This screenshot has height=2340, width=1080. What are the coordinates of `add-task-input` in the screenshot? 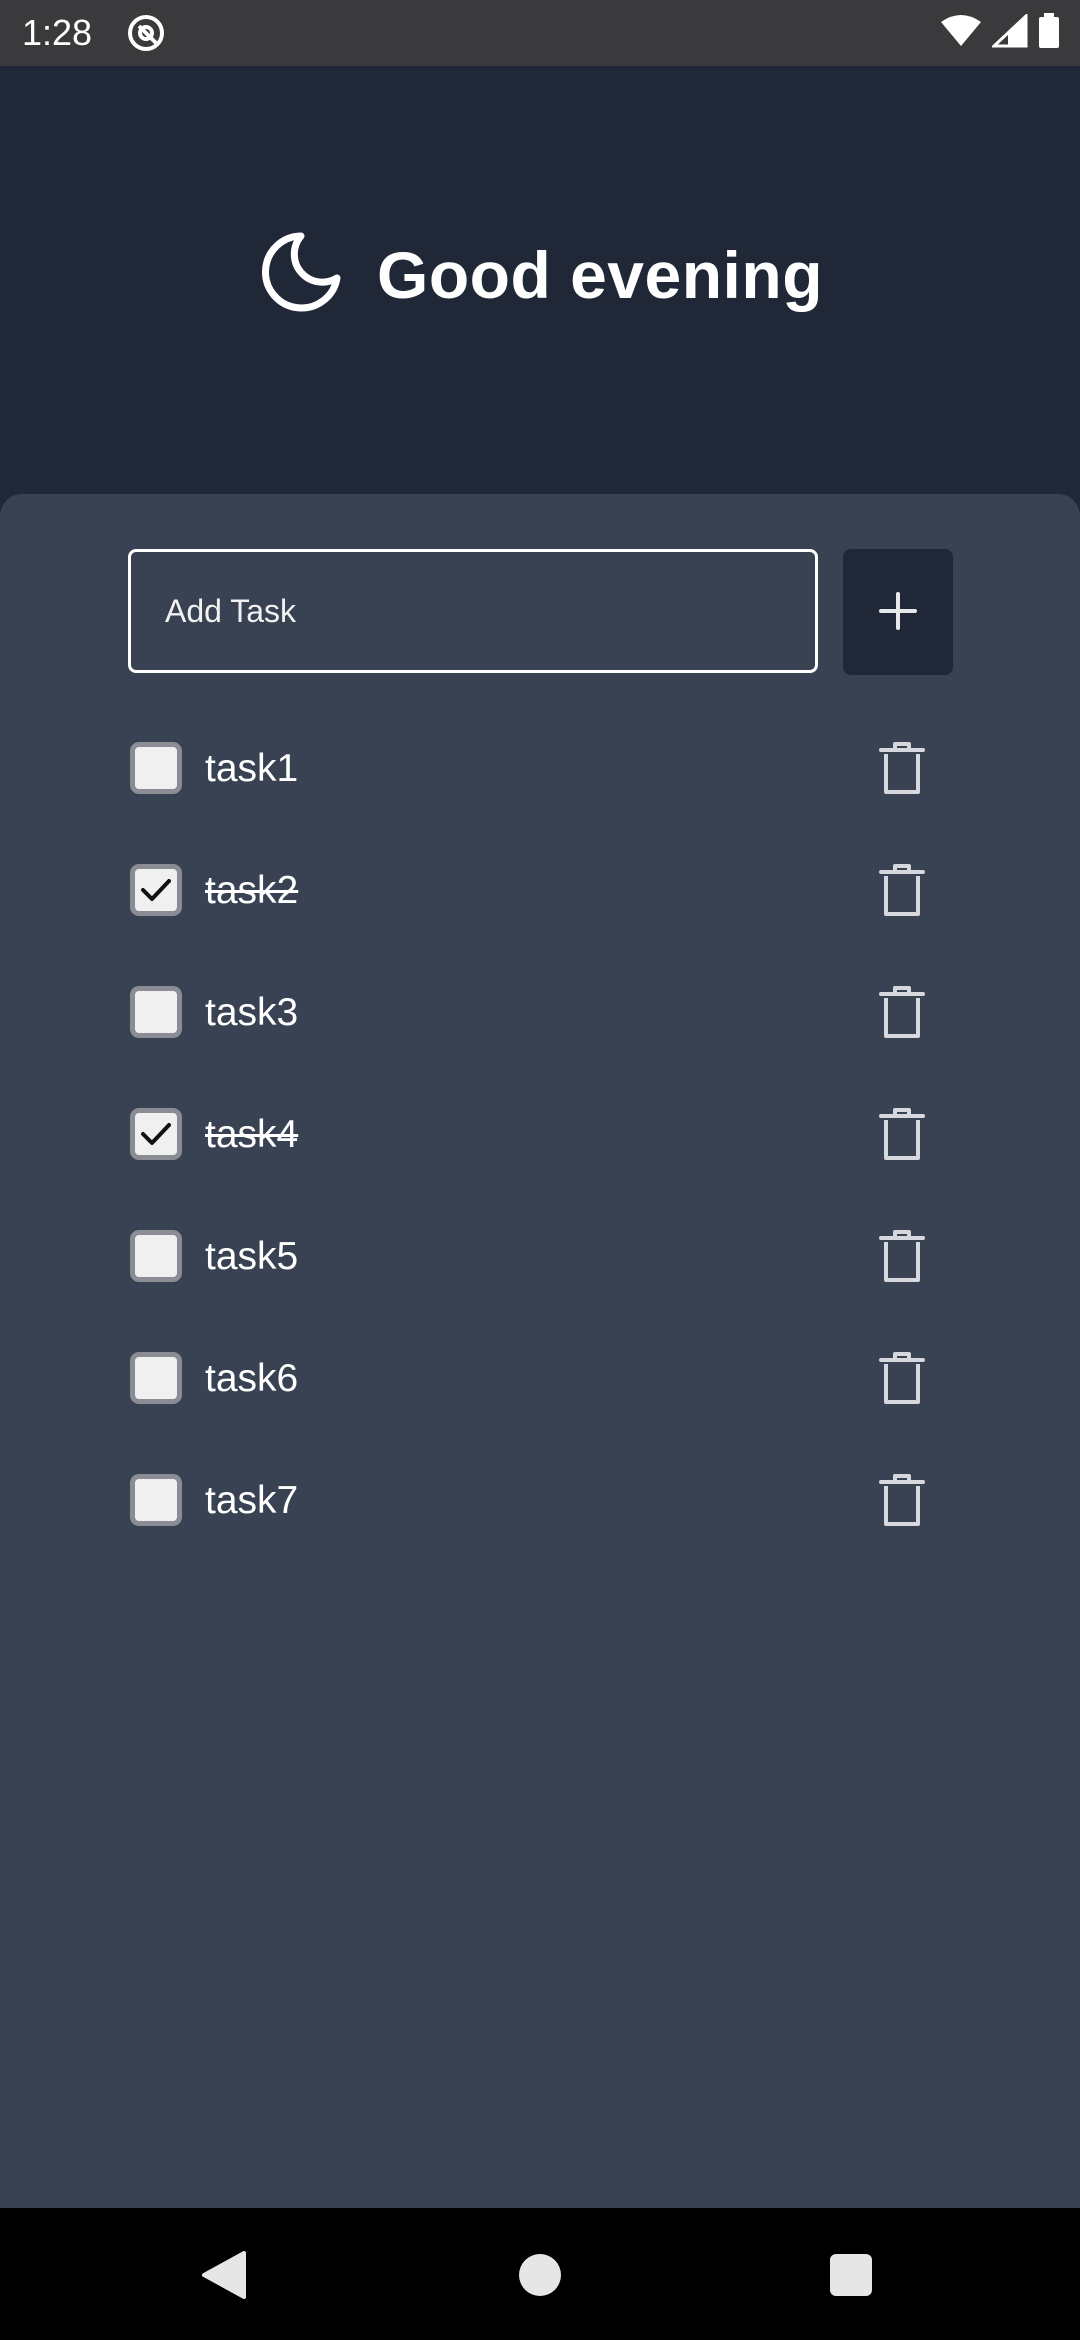 It's located at (473, 611).